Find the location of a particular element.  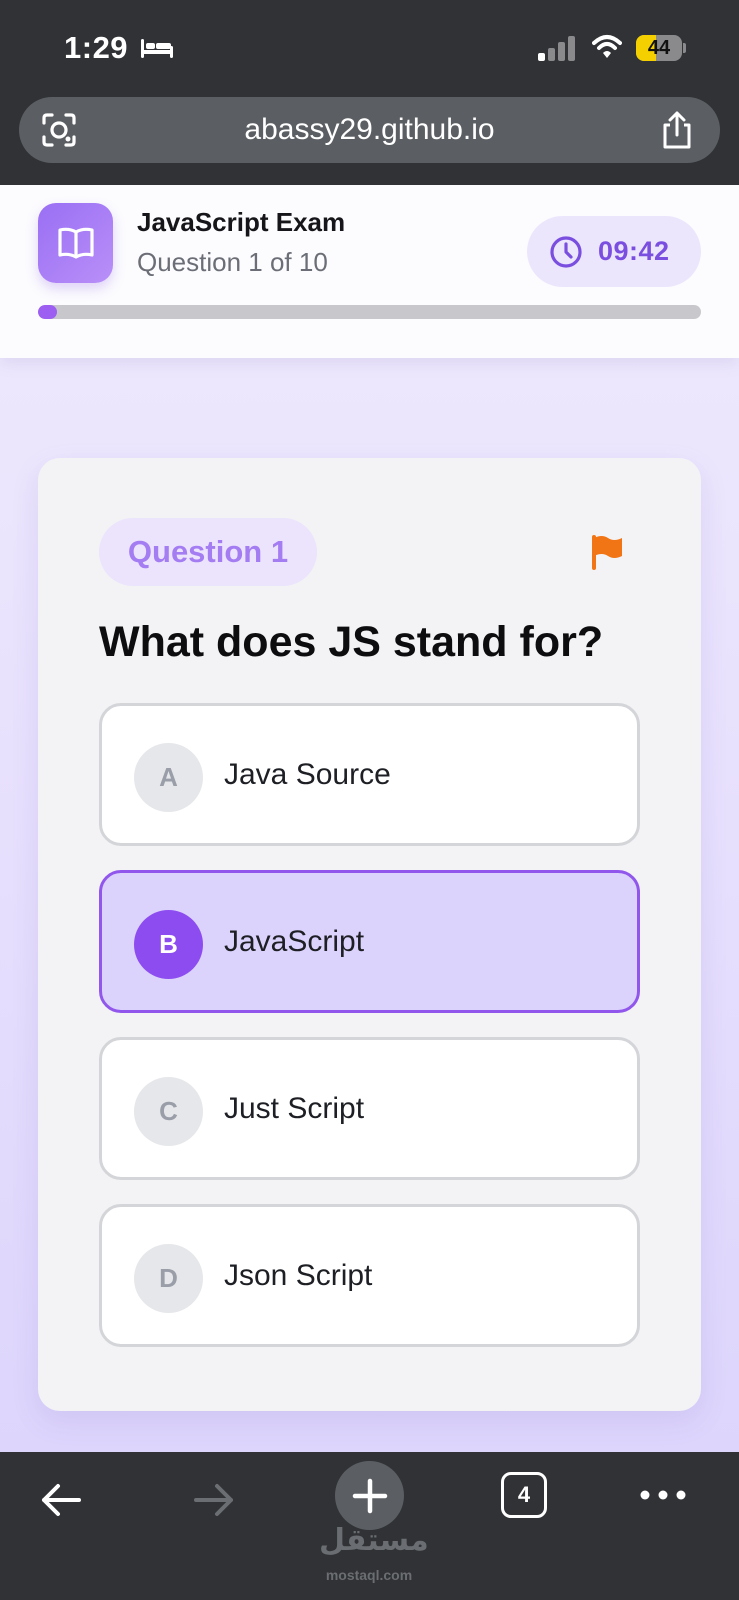

question-counter: Question 1 of 10 is located at coordinates (232, 262).